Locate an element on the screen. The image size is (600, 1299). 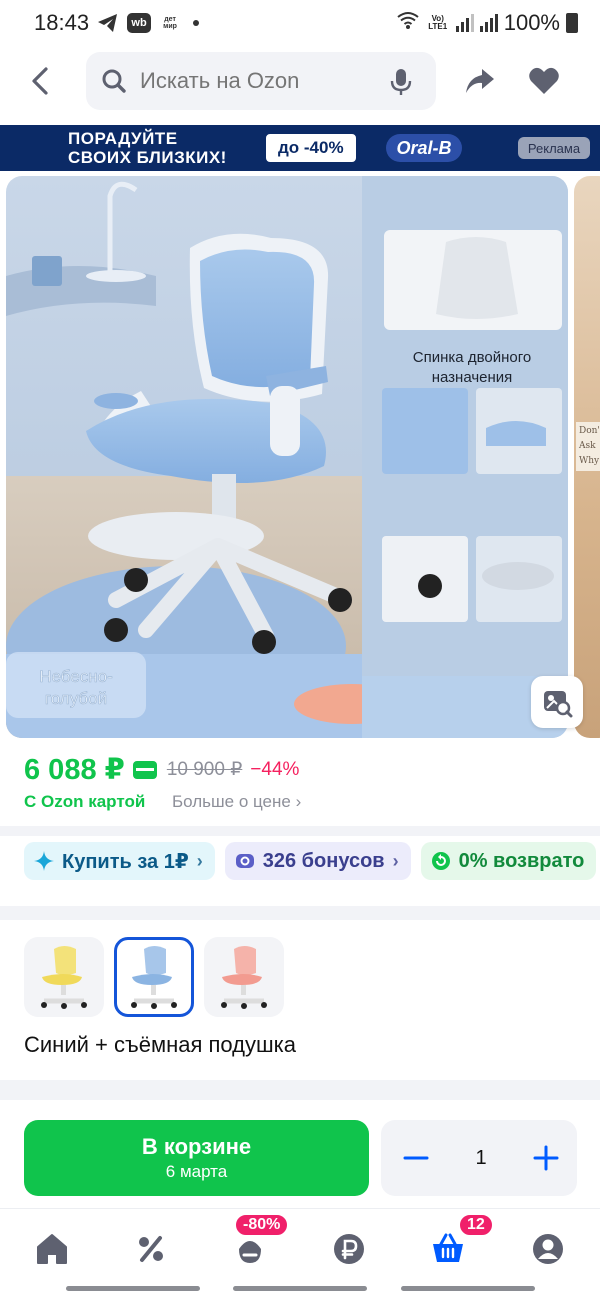
tab-profile is located at coordinates (548, 1249).